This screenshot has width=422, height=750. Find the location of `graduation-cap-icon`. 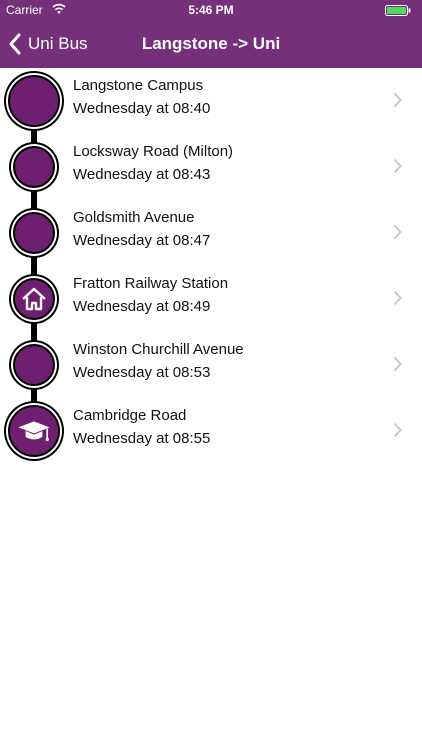

graduation-cap-icon is located at coordinates (34, 431).